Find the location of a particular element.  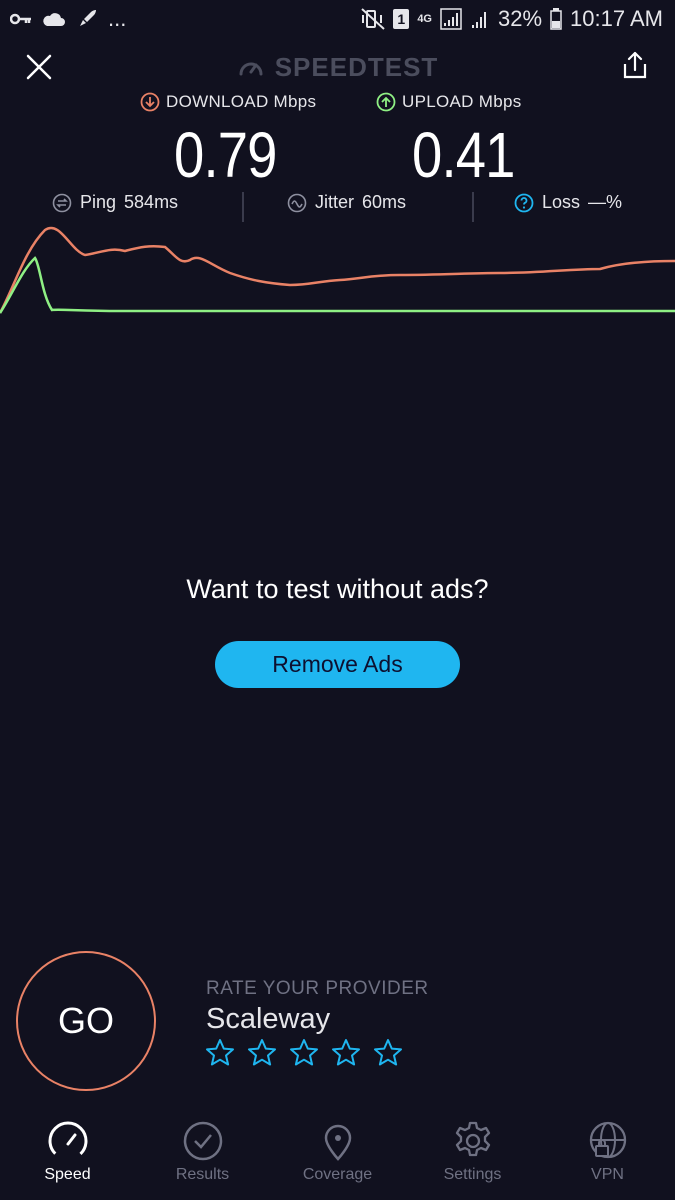

jitter-label: Jitter is located at coordinates (335, 202).